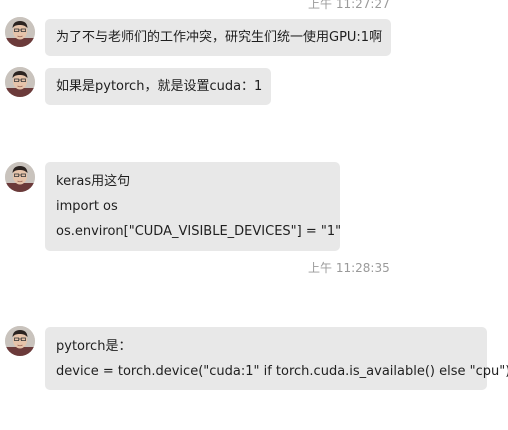  I want to click on timestamp-1: 上午 11:27:27, so click(349, 5).